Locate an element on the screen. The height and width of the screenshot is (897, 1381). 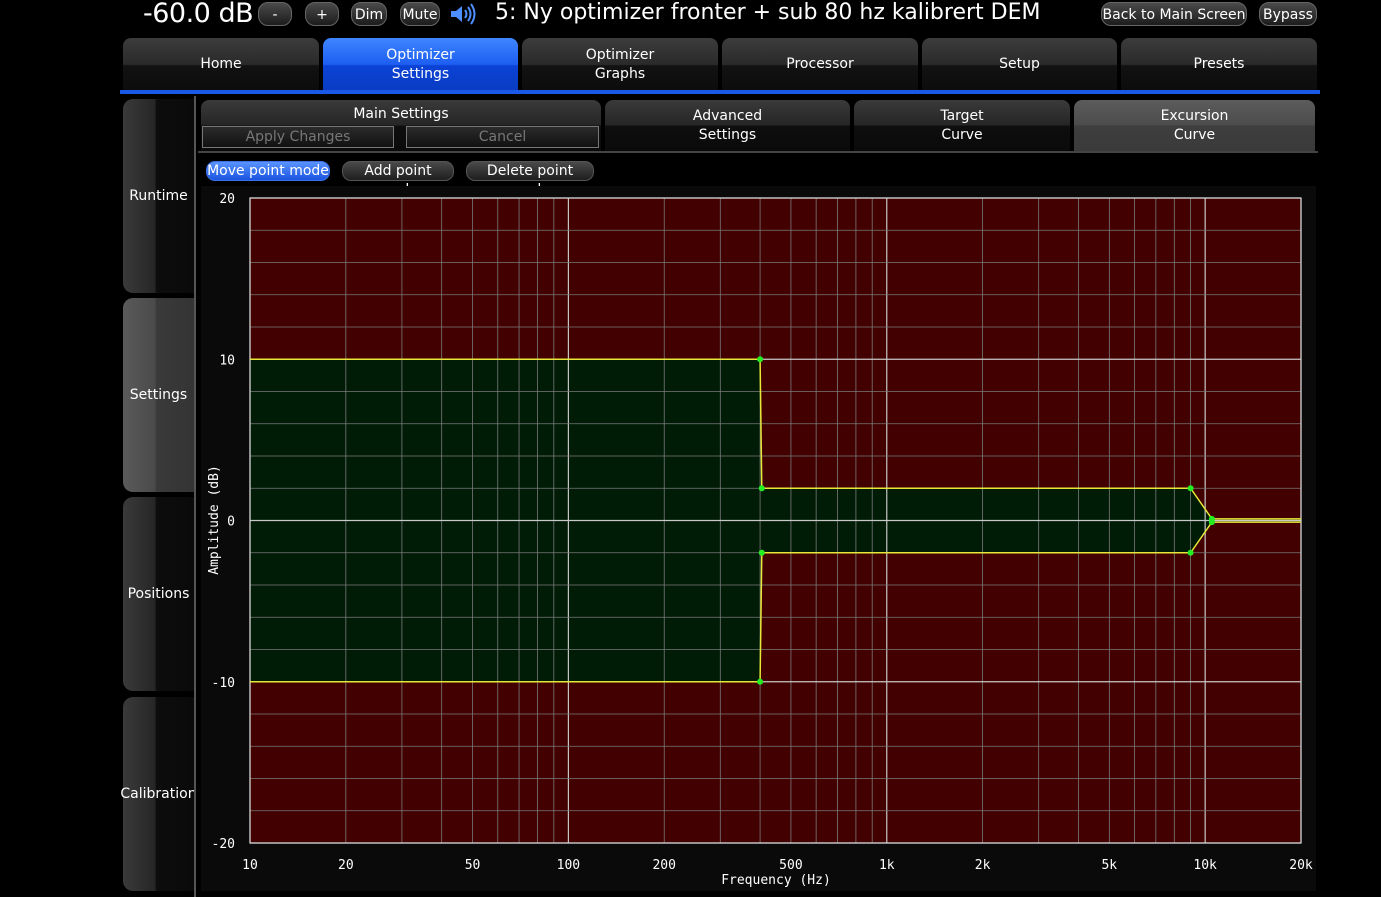
x-tick-label: 20 is located at coordinates (346, 865).